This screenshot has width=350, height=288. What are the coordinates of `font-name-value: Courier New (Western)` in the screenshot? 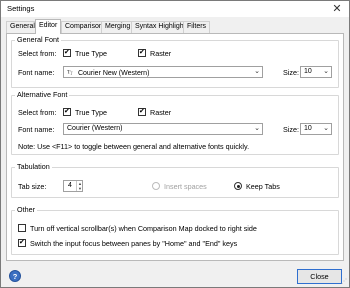 It's located at (113, 73).